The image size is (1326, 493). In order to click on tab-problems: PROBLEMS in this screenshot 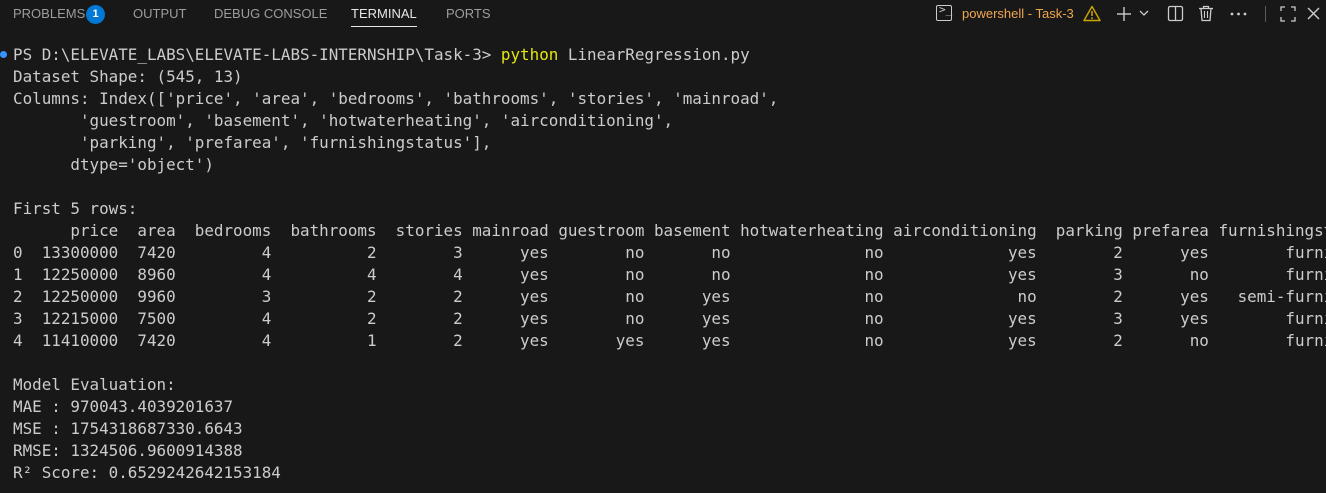, I will do `click(49, 13)`.